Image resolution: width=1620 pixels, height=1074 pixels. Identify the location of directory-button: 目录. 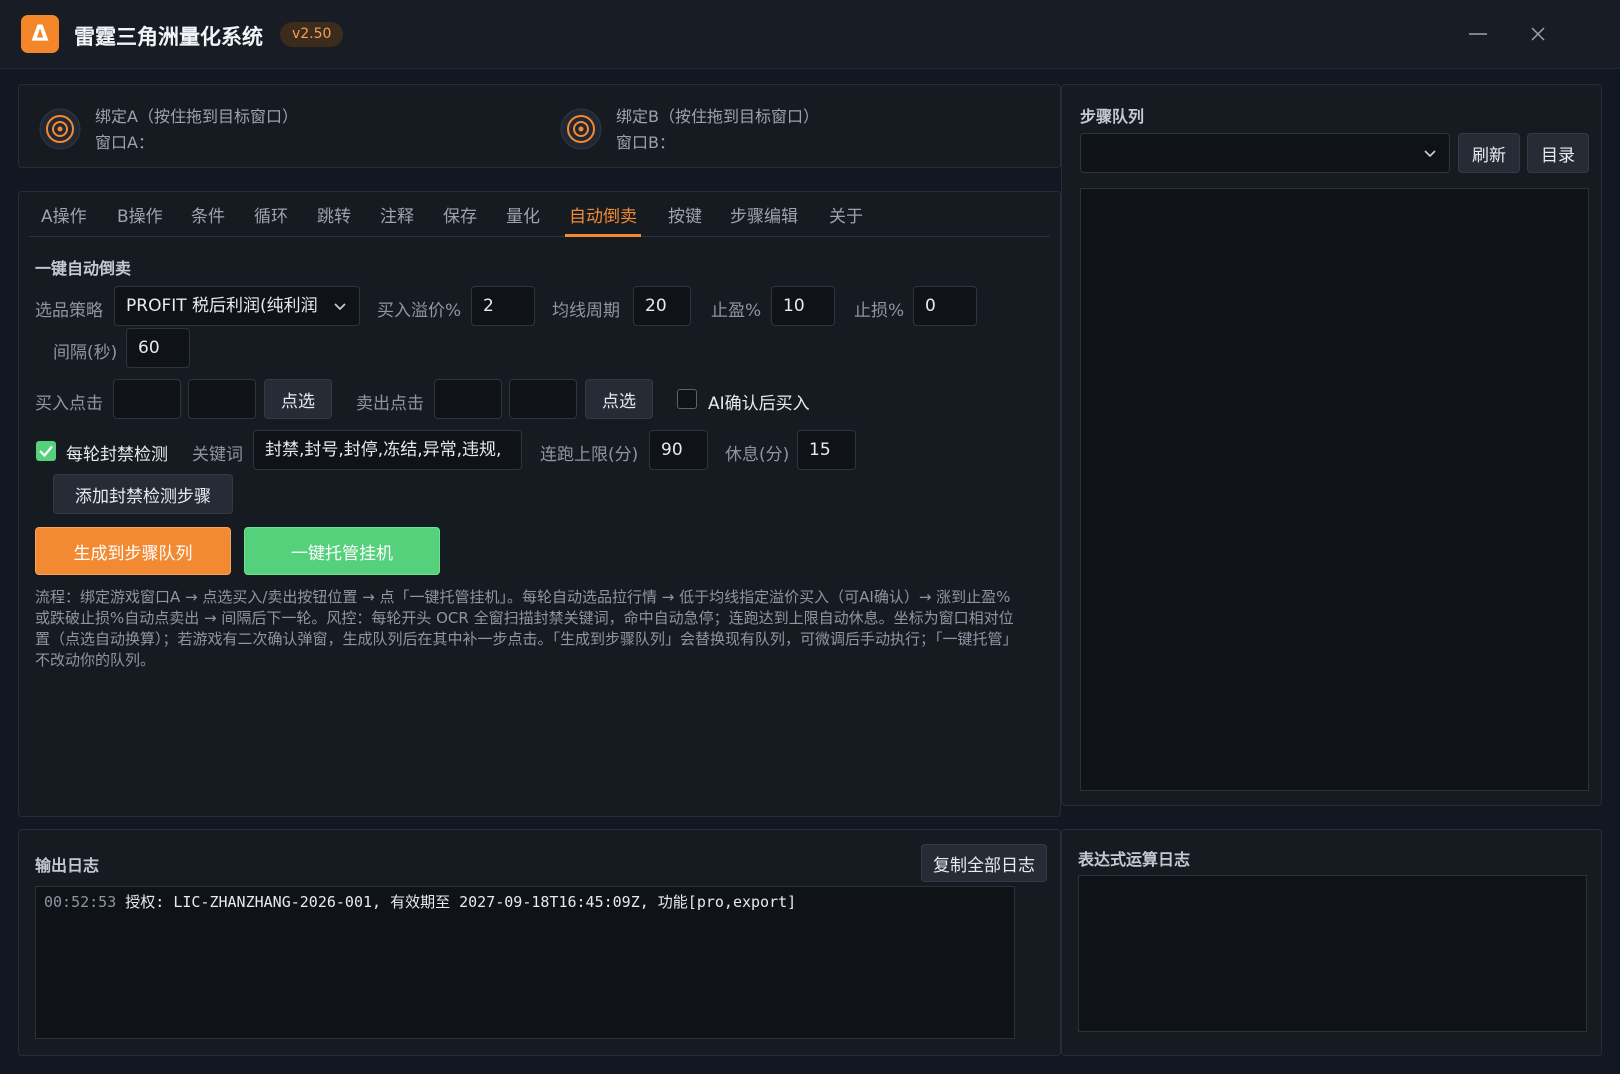
(1558, 153).